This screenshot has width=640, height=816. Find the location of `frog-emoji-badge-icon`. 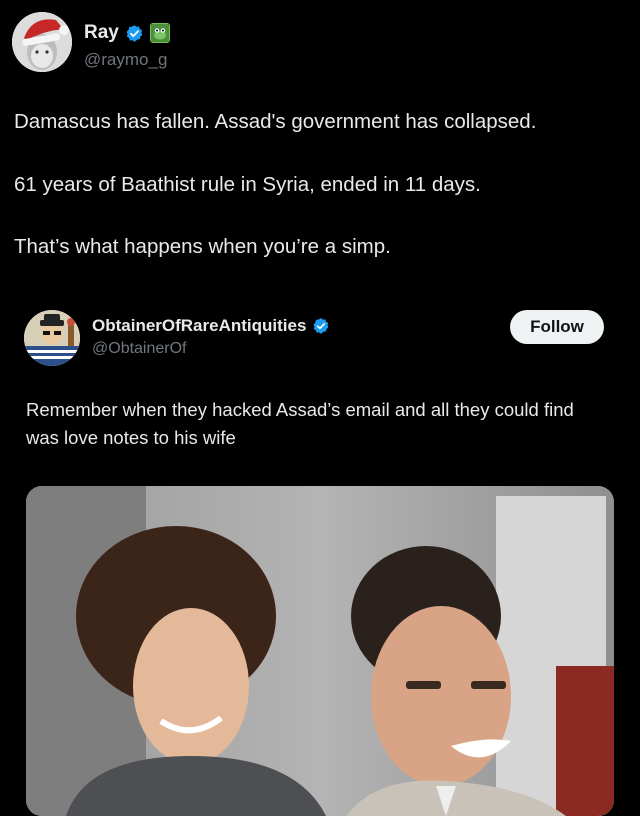

frog-emoji-badge-icon is located at coordinates (159, 33).